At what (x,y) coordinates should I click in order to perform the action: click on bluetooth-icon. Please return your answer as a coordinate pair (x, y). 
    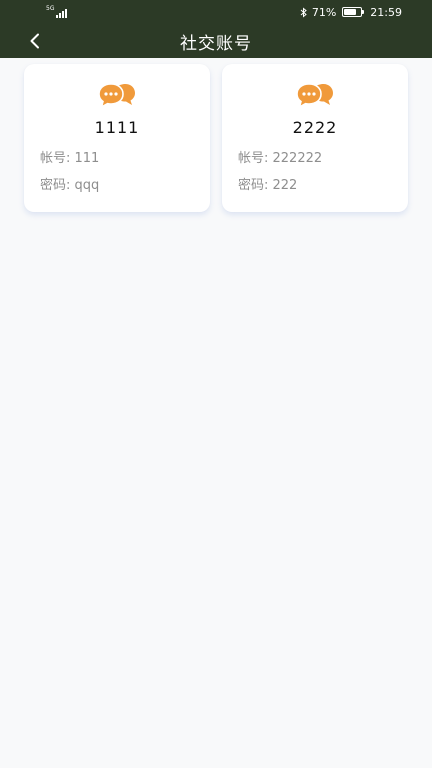
    Looking at the image, I should click on (303, 12).